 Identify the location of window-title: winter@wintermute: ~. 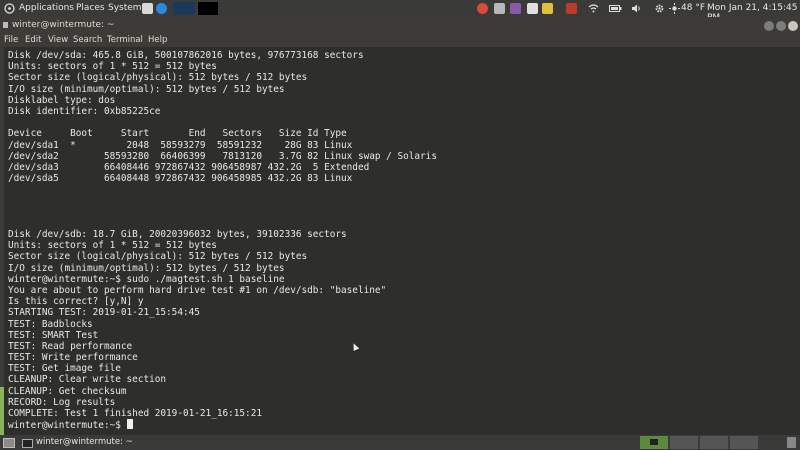
(63, 25).